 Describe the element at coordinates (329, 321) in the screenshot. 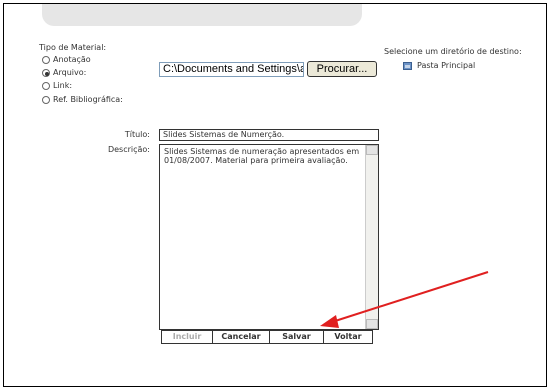

I see `arrow-head` at that location.